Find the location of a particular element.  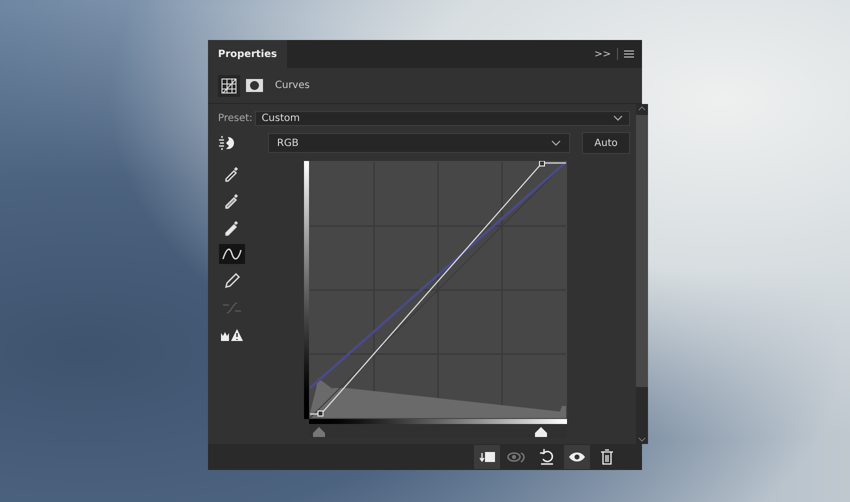

clip-to-layer-icon is located at coordinates (487, 457).